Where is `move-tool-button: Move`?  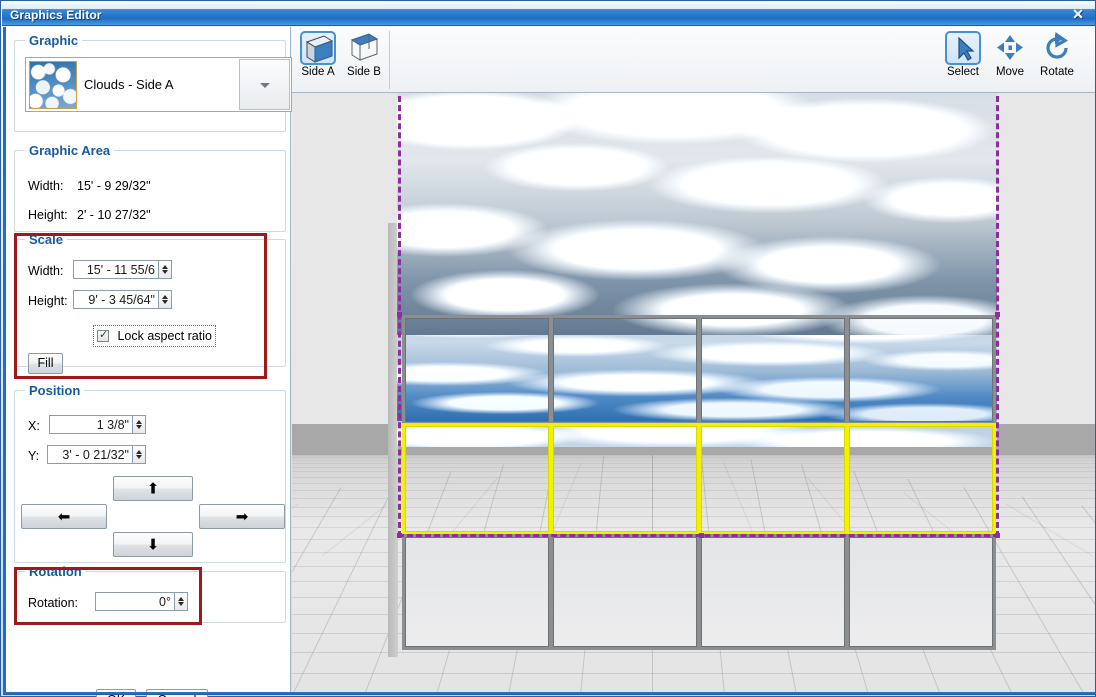 move-tool-button: Move is located at coordinates (1010, 52).